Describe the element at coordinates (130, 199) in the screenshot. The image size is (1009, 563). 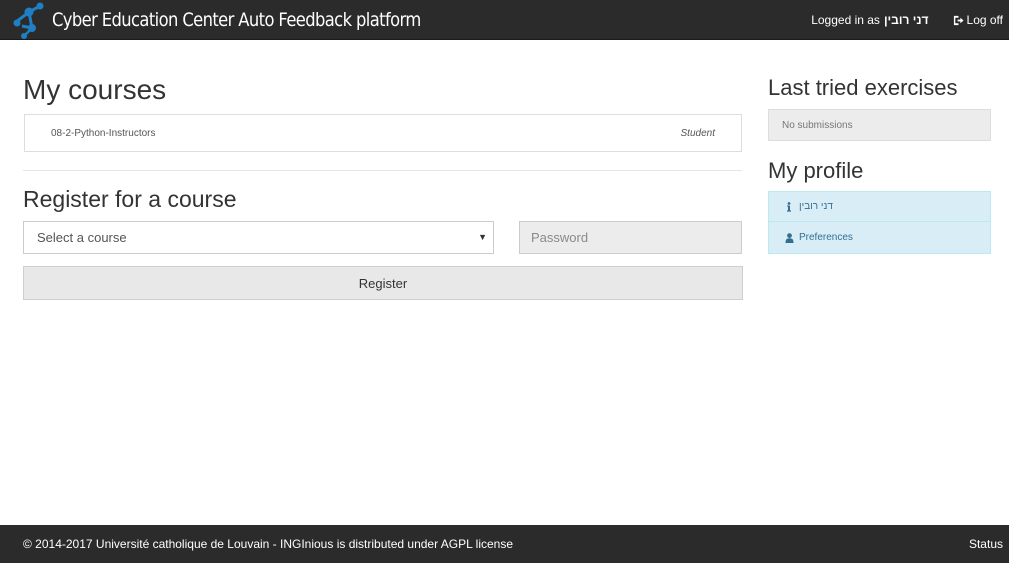
I see `register-title: Register for a course` at that location.